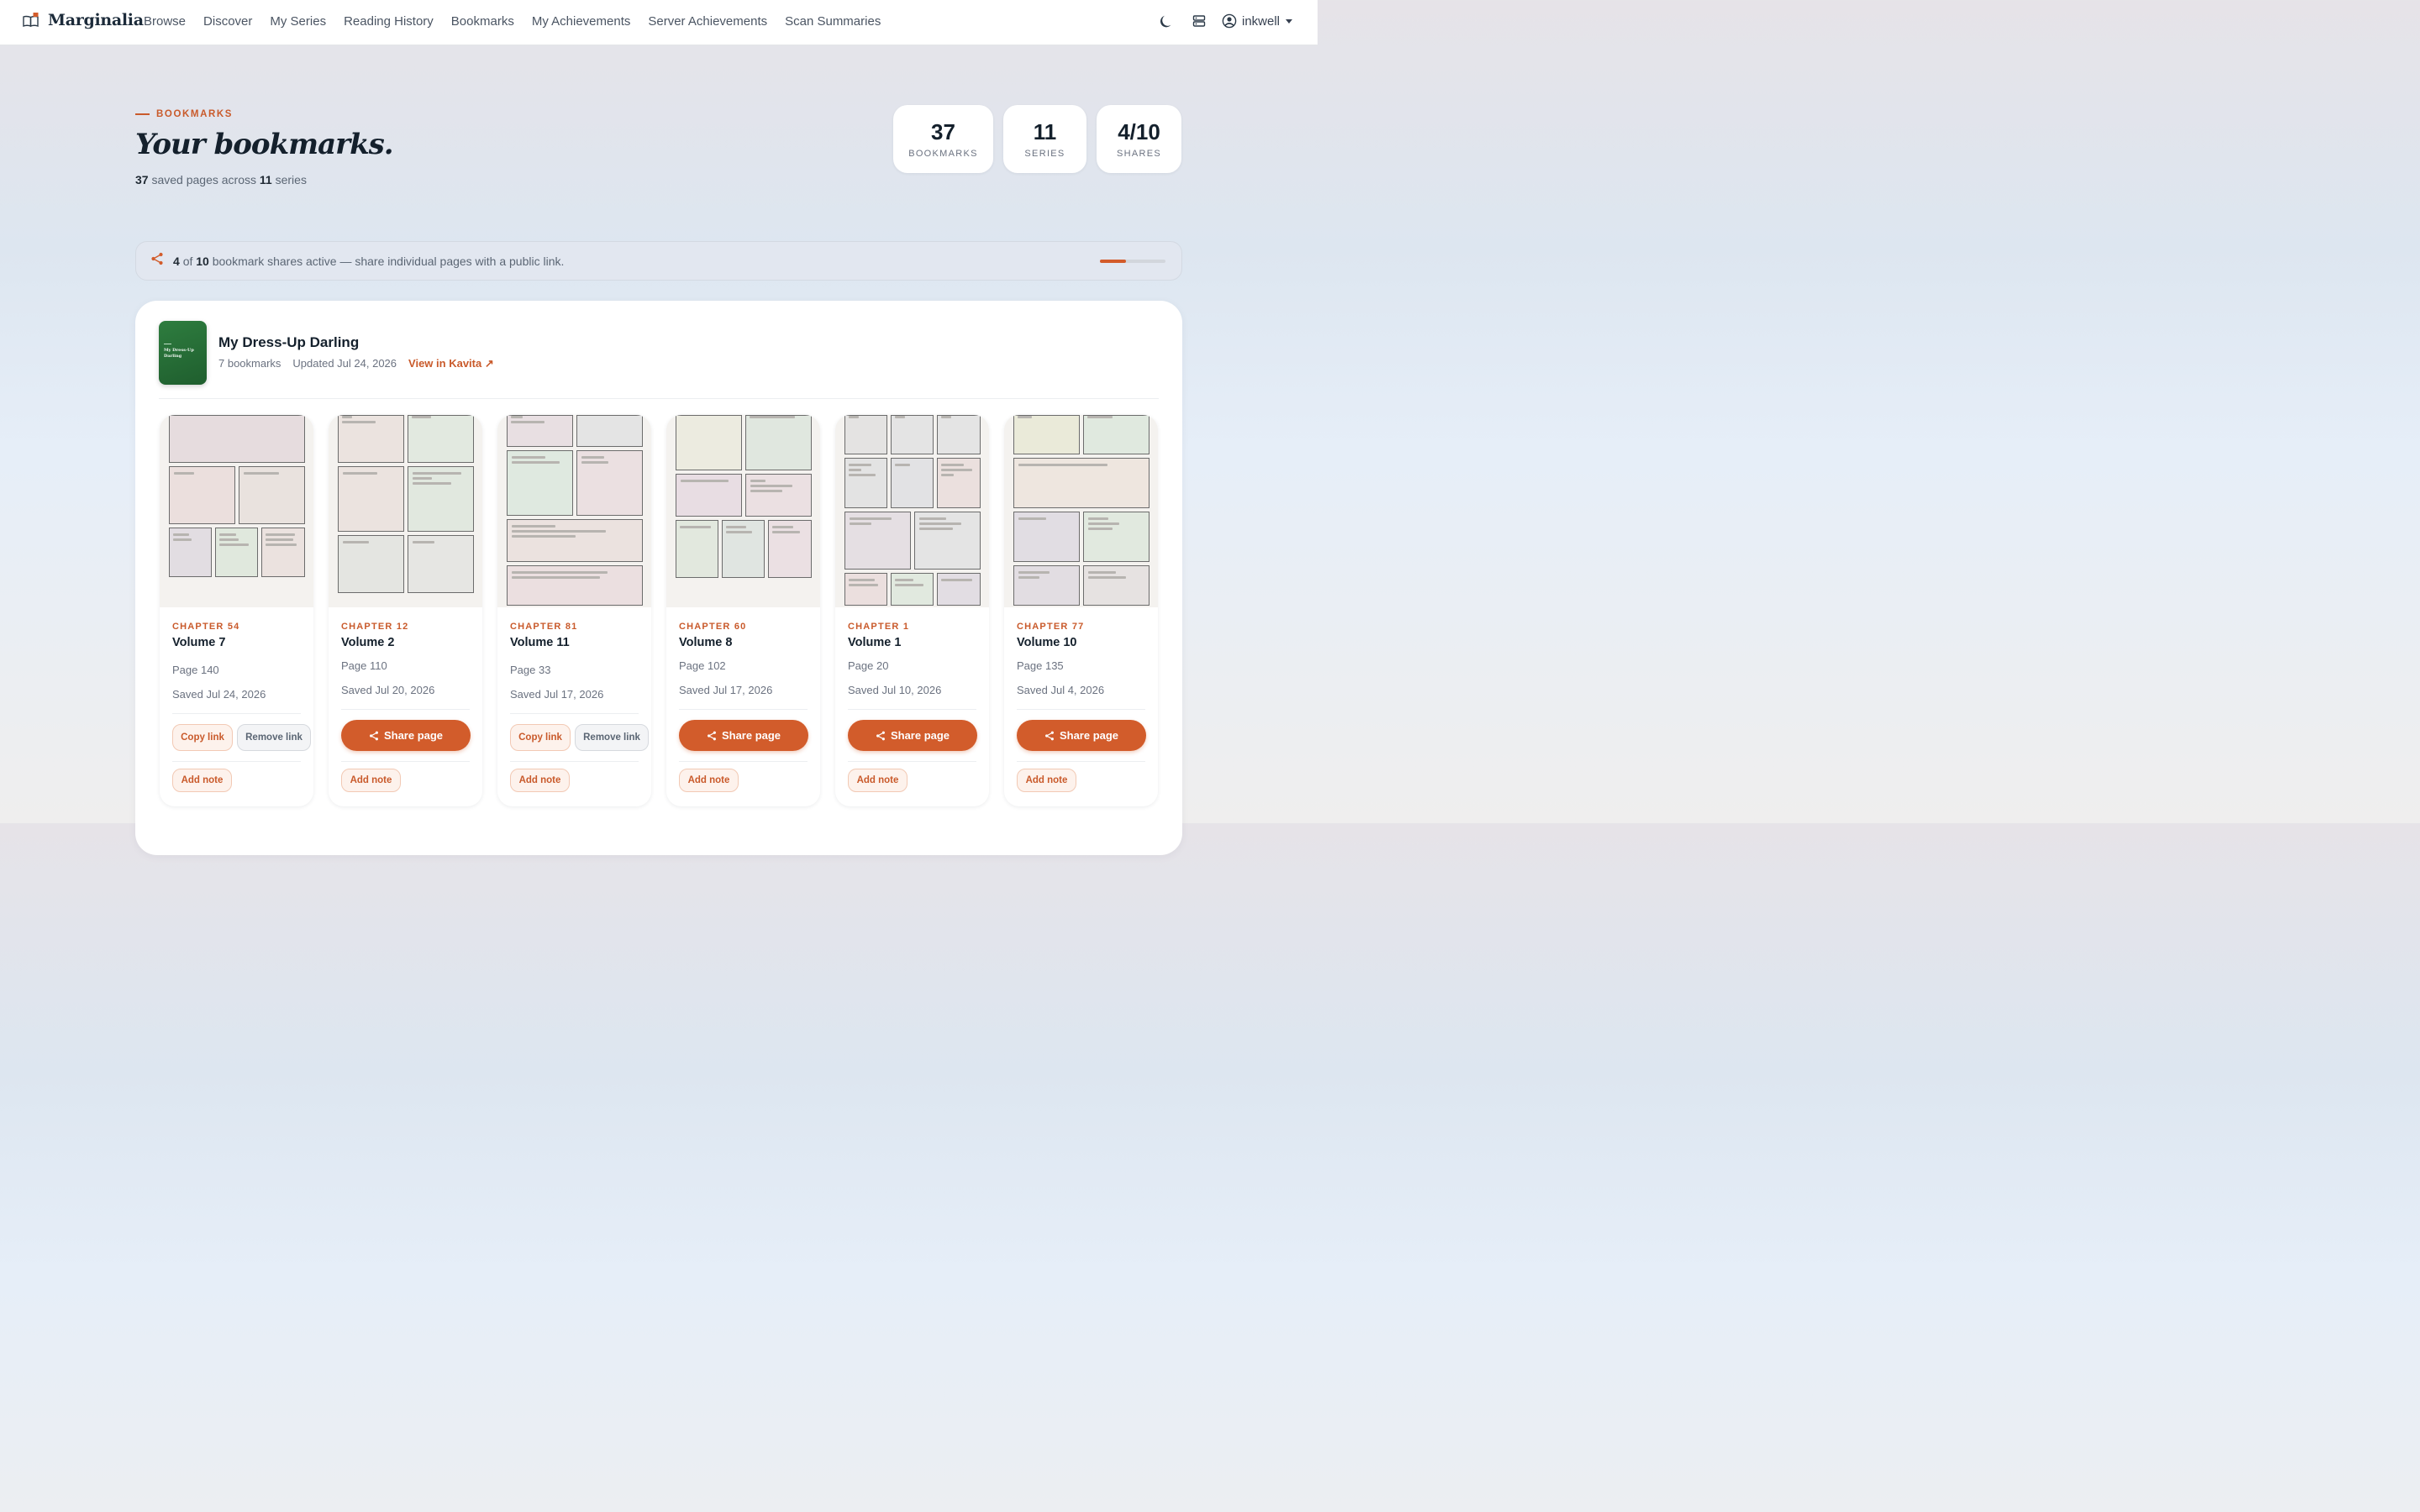  Describe the element at coordinates (833, 21) in the screenshot. I see `nav-scan-summaries: Scan Summaries` at that location.